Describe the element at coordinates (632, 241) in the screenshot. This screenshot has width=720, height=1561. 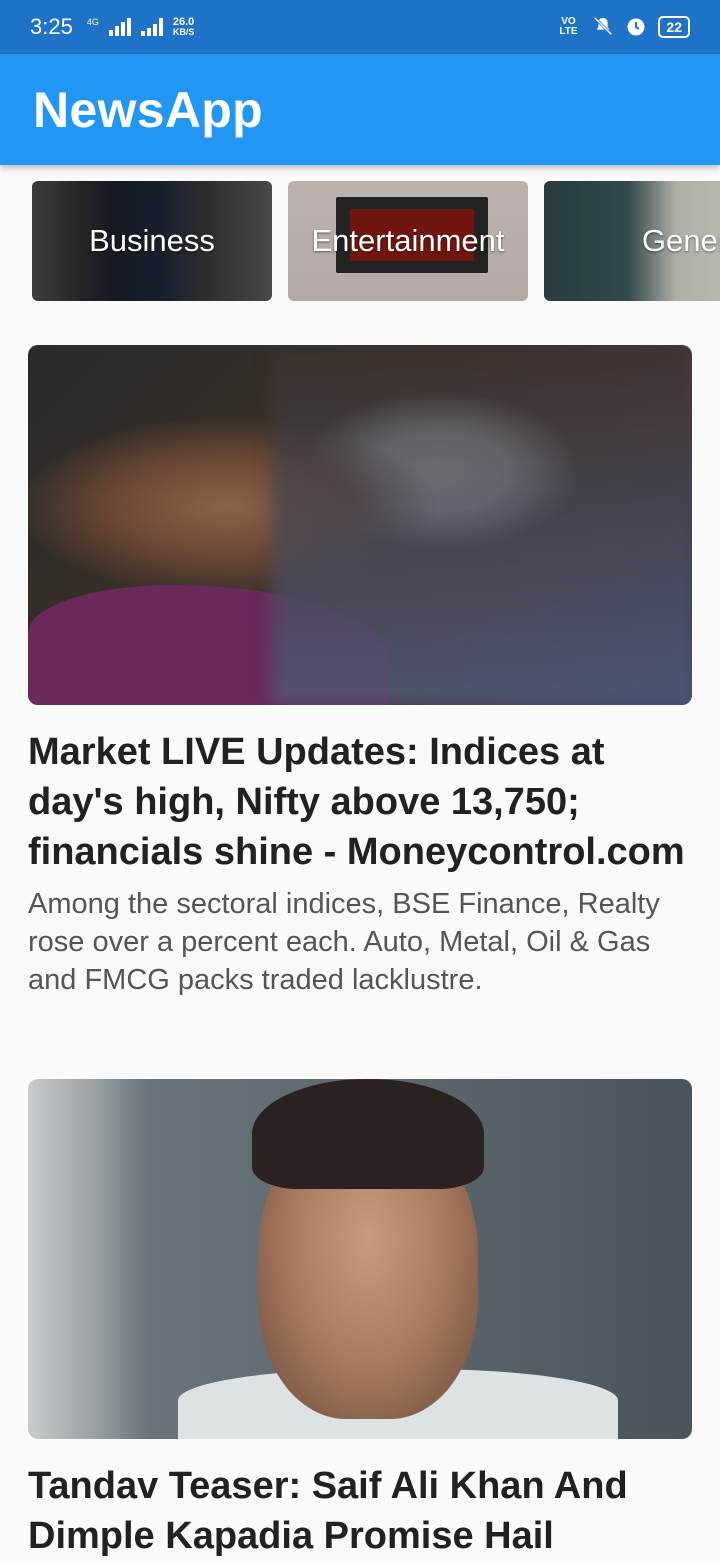
I see `category-card-general: General` at that location.